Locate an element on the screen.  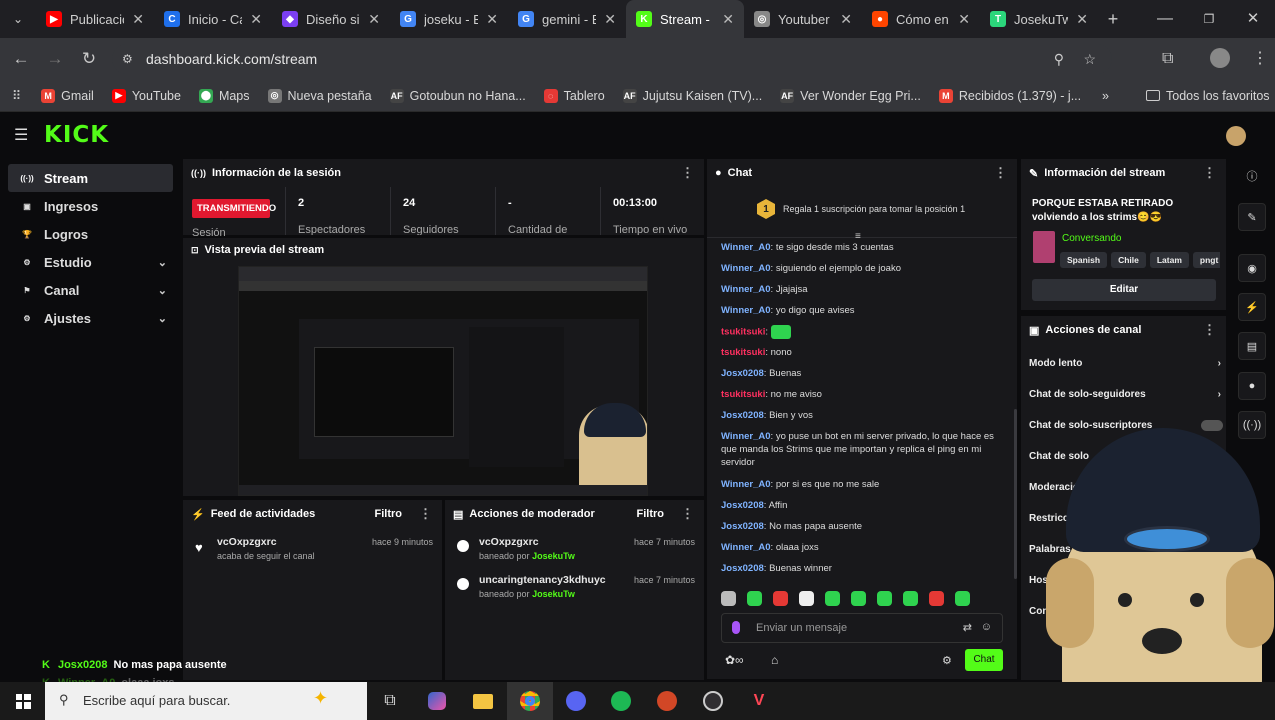
browser-tab: K Stream - K ✕ is located at coordinates (685, 19).